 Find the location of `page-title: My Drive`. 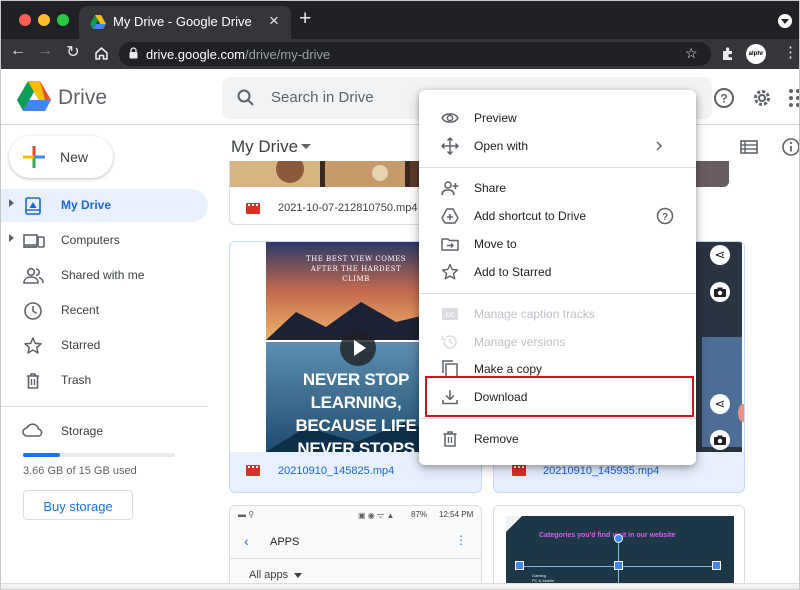

page-title: My Drive is located at coordinates (264, 147).